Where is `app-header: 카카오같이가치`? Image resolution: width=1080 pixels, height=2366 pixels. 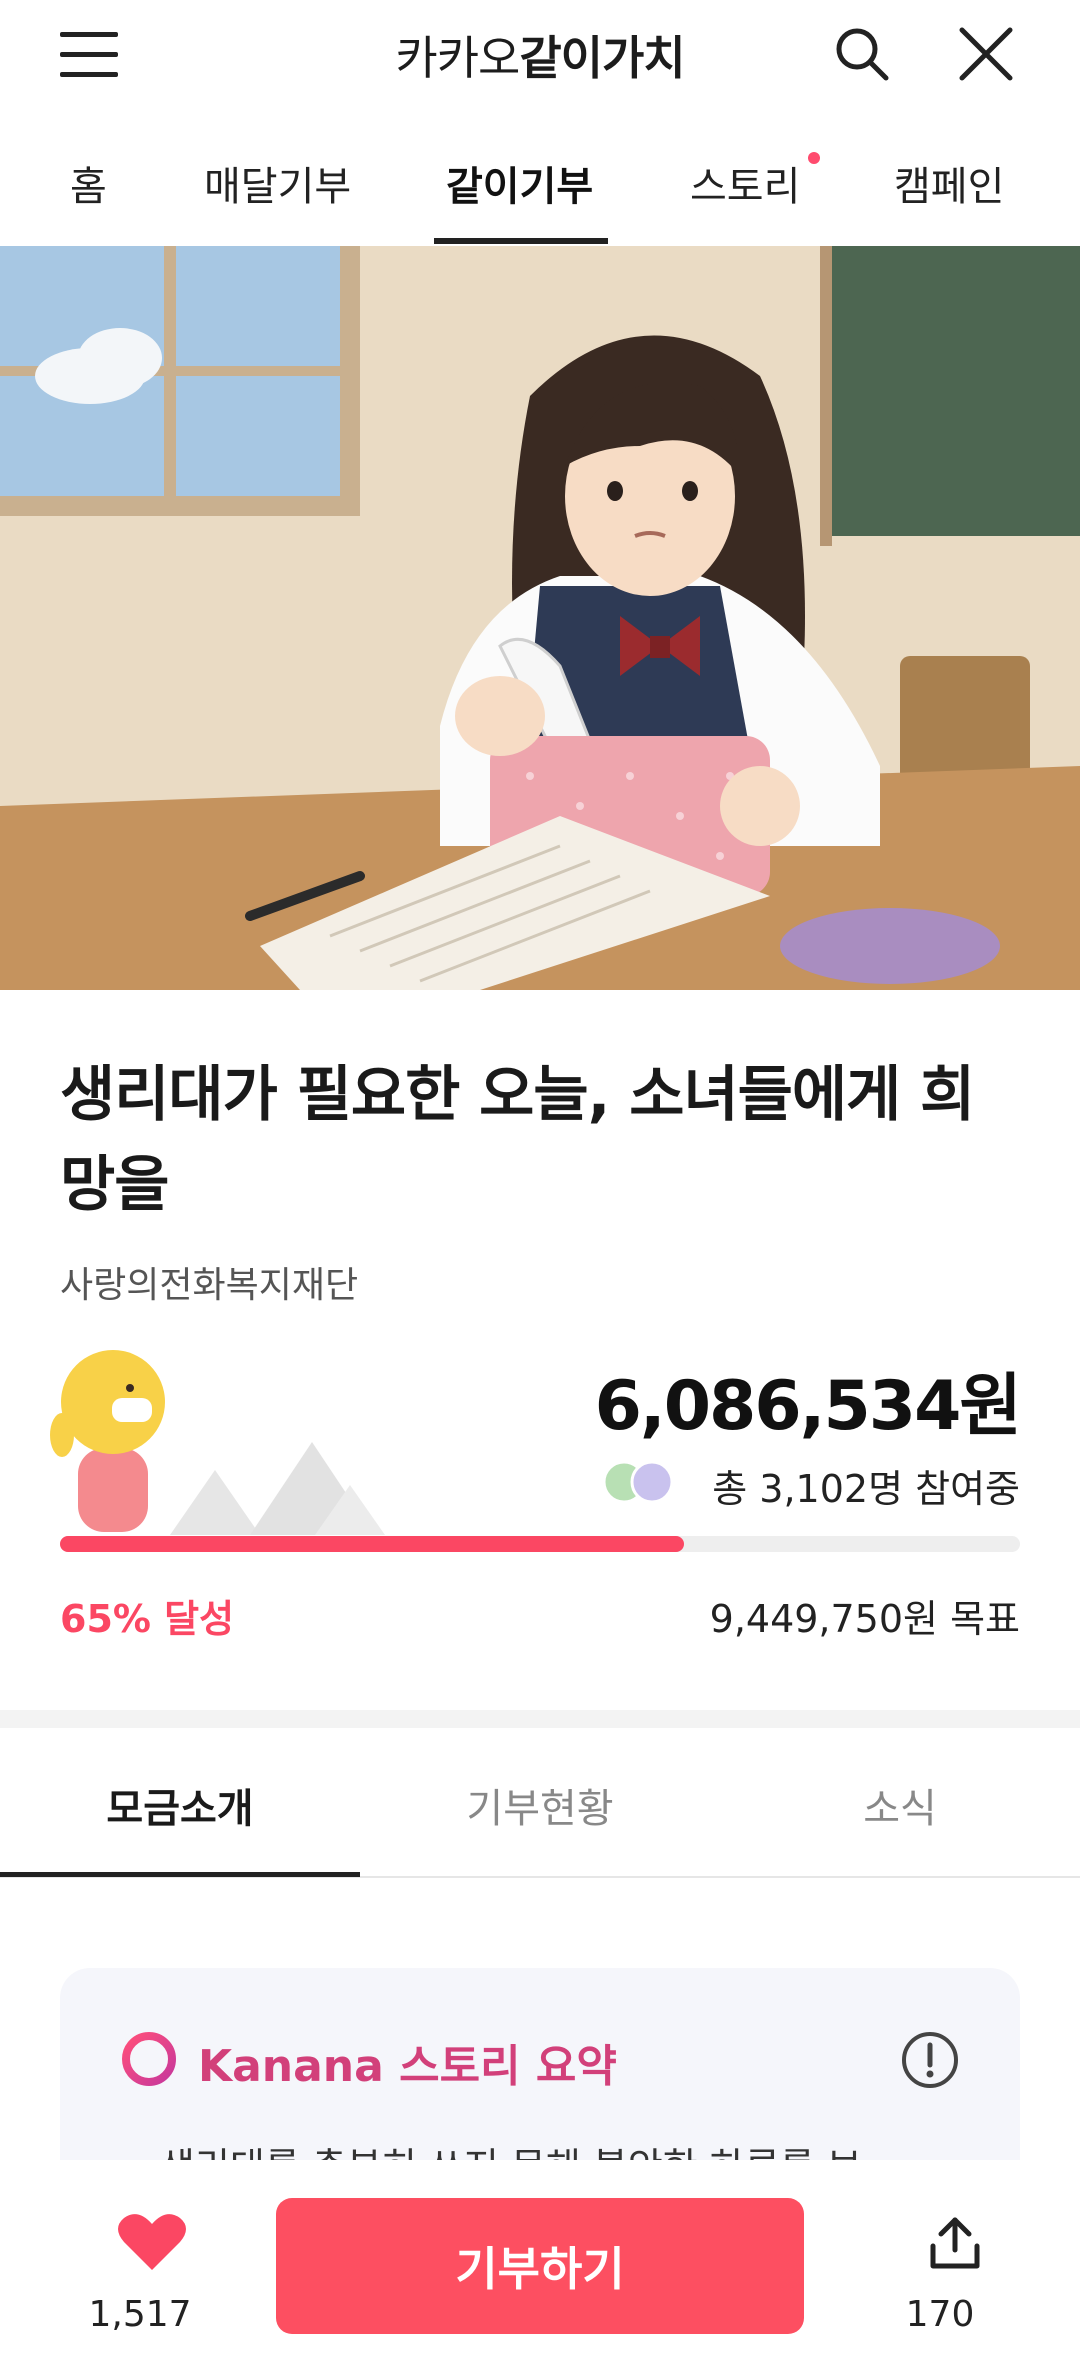 app-header: 카카오같이가치 is located at coordinates (540, 54).